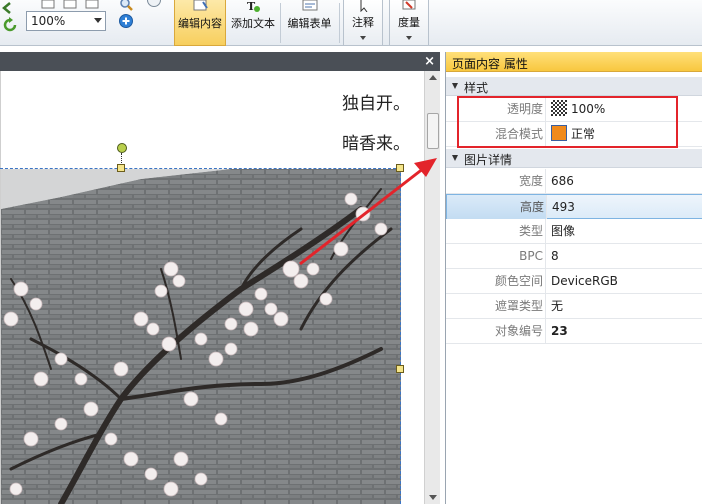  I want to click on property-label: 高度, so click(497, 207).